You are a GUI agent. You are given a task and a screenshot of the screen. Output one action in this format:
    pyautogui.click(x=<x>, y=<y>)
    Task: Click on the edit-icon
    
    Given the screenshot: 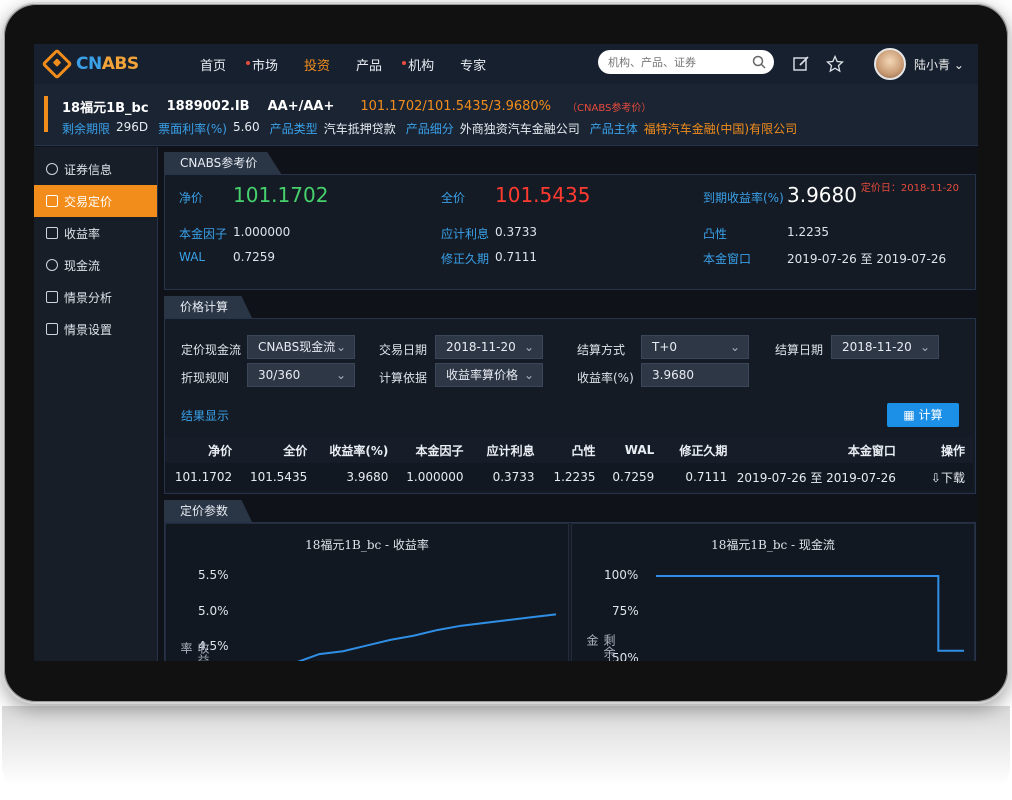 What is the action you would take?
    pyautogui.click(x=801, y=64)
    